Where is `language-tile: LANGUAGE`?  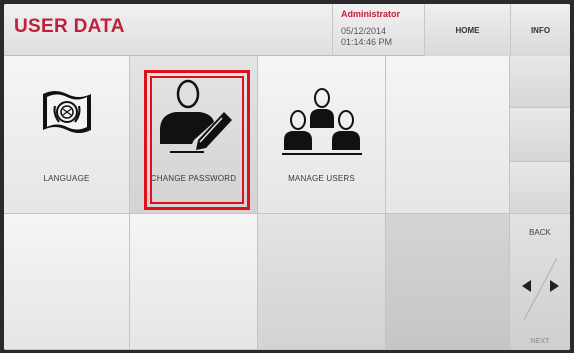 language-tile: LANGUAGE is located at coordinates (67, 135).